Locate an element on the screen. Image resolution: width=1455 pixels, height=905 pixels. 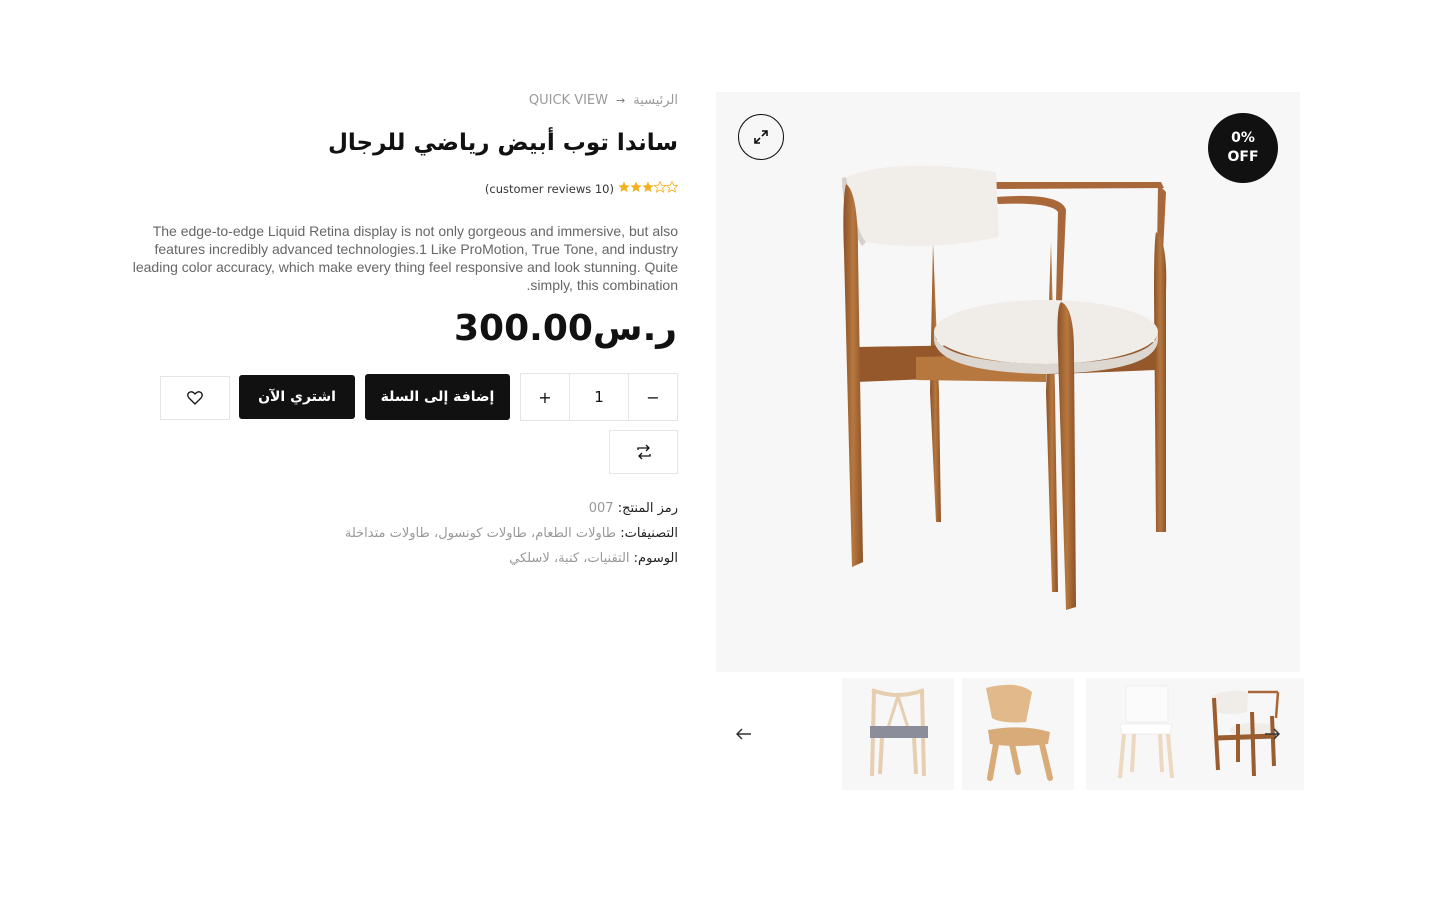
next-arrow-icon is located at coordinates (1272, 734).